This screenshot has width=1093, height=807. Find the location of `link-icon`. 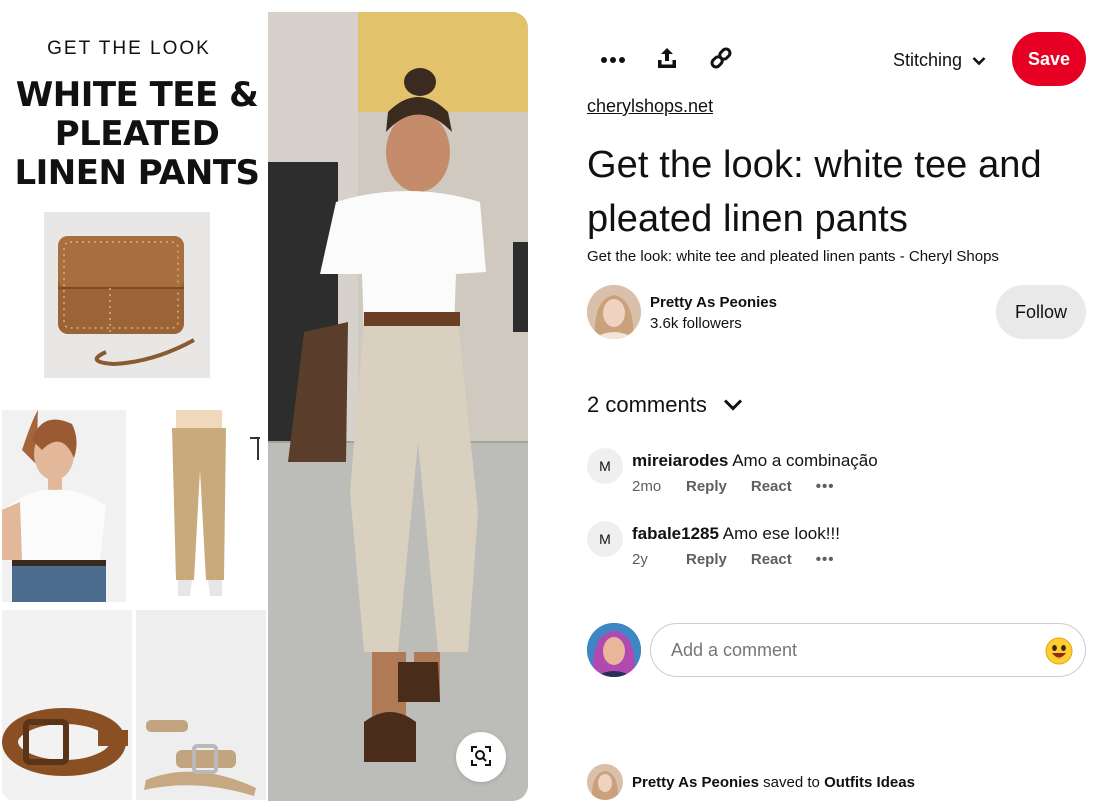

link-icon is located at coordinates (721, 59).